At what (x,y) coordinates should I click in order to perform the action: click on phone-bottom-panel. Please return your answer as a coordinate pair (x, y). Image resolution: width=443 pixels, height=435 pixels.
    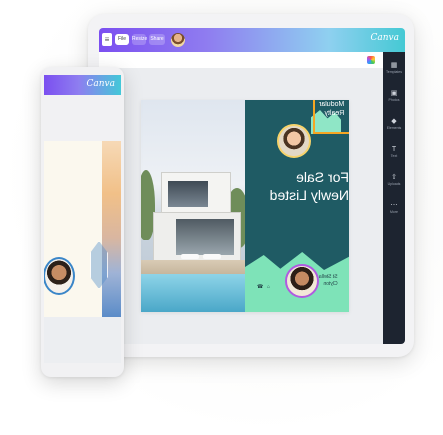
    Looking at the image, I should click on (82, 340).